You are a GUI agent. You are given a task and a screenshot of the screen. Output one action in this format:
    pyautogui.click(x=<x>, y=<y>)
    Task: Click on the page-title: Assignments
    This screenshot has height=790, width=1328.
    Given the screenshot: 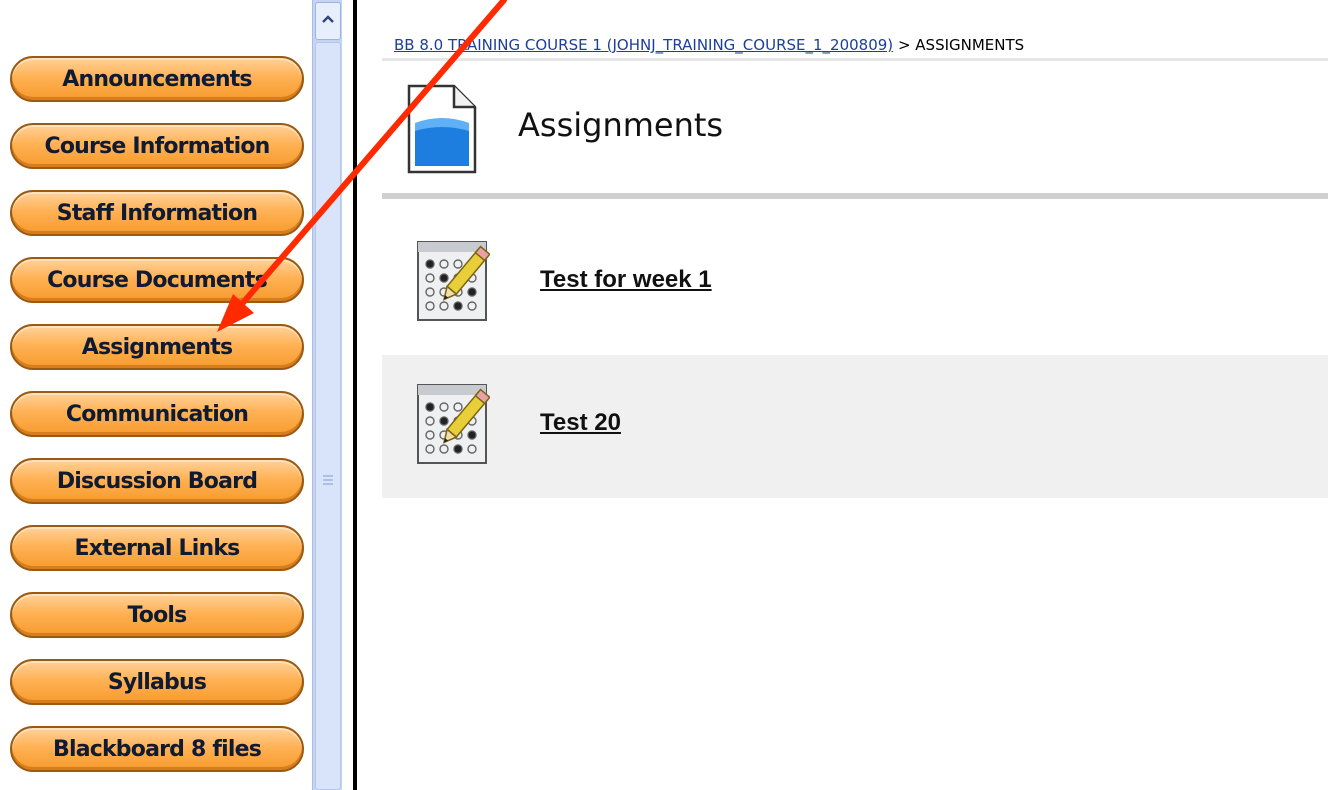 What is the action you would take?
    pyautogui.click(x=621, y=125)
    